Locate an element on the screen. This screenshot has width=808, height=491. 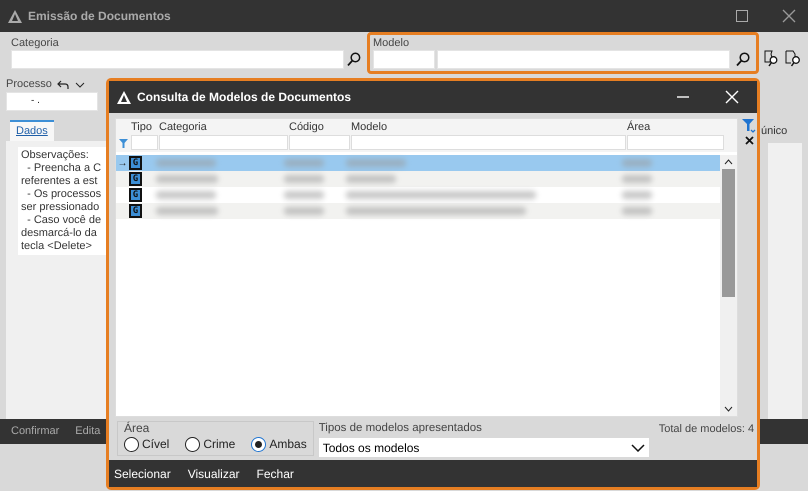
field-label: Modelo is located at coordinates (391, 43).